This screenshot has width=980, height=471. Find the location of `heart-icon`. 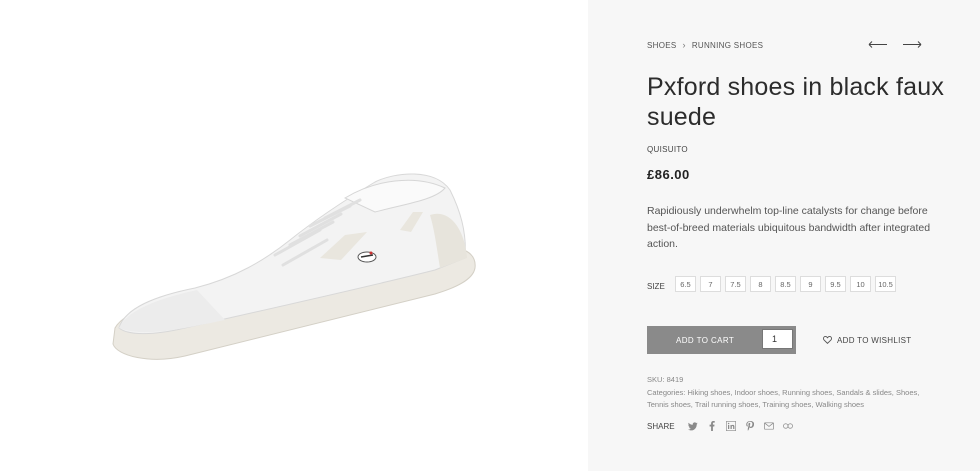

heart-icon is located at coordinates (827, 340).